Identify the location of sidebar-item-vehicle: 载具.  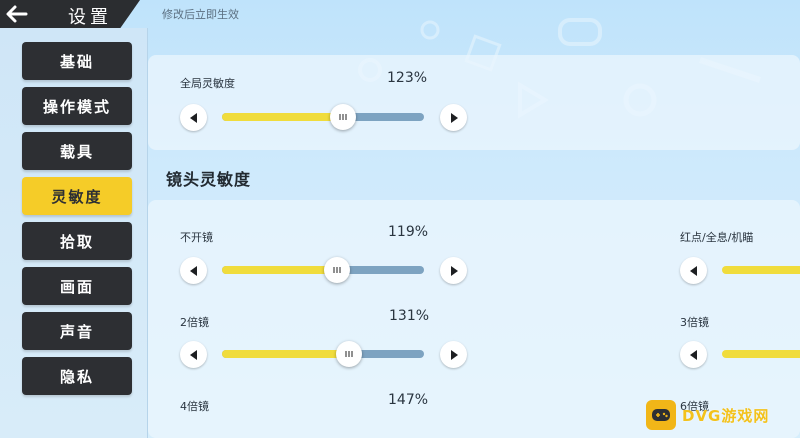
(77, 151).